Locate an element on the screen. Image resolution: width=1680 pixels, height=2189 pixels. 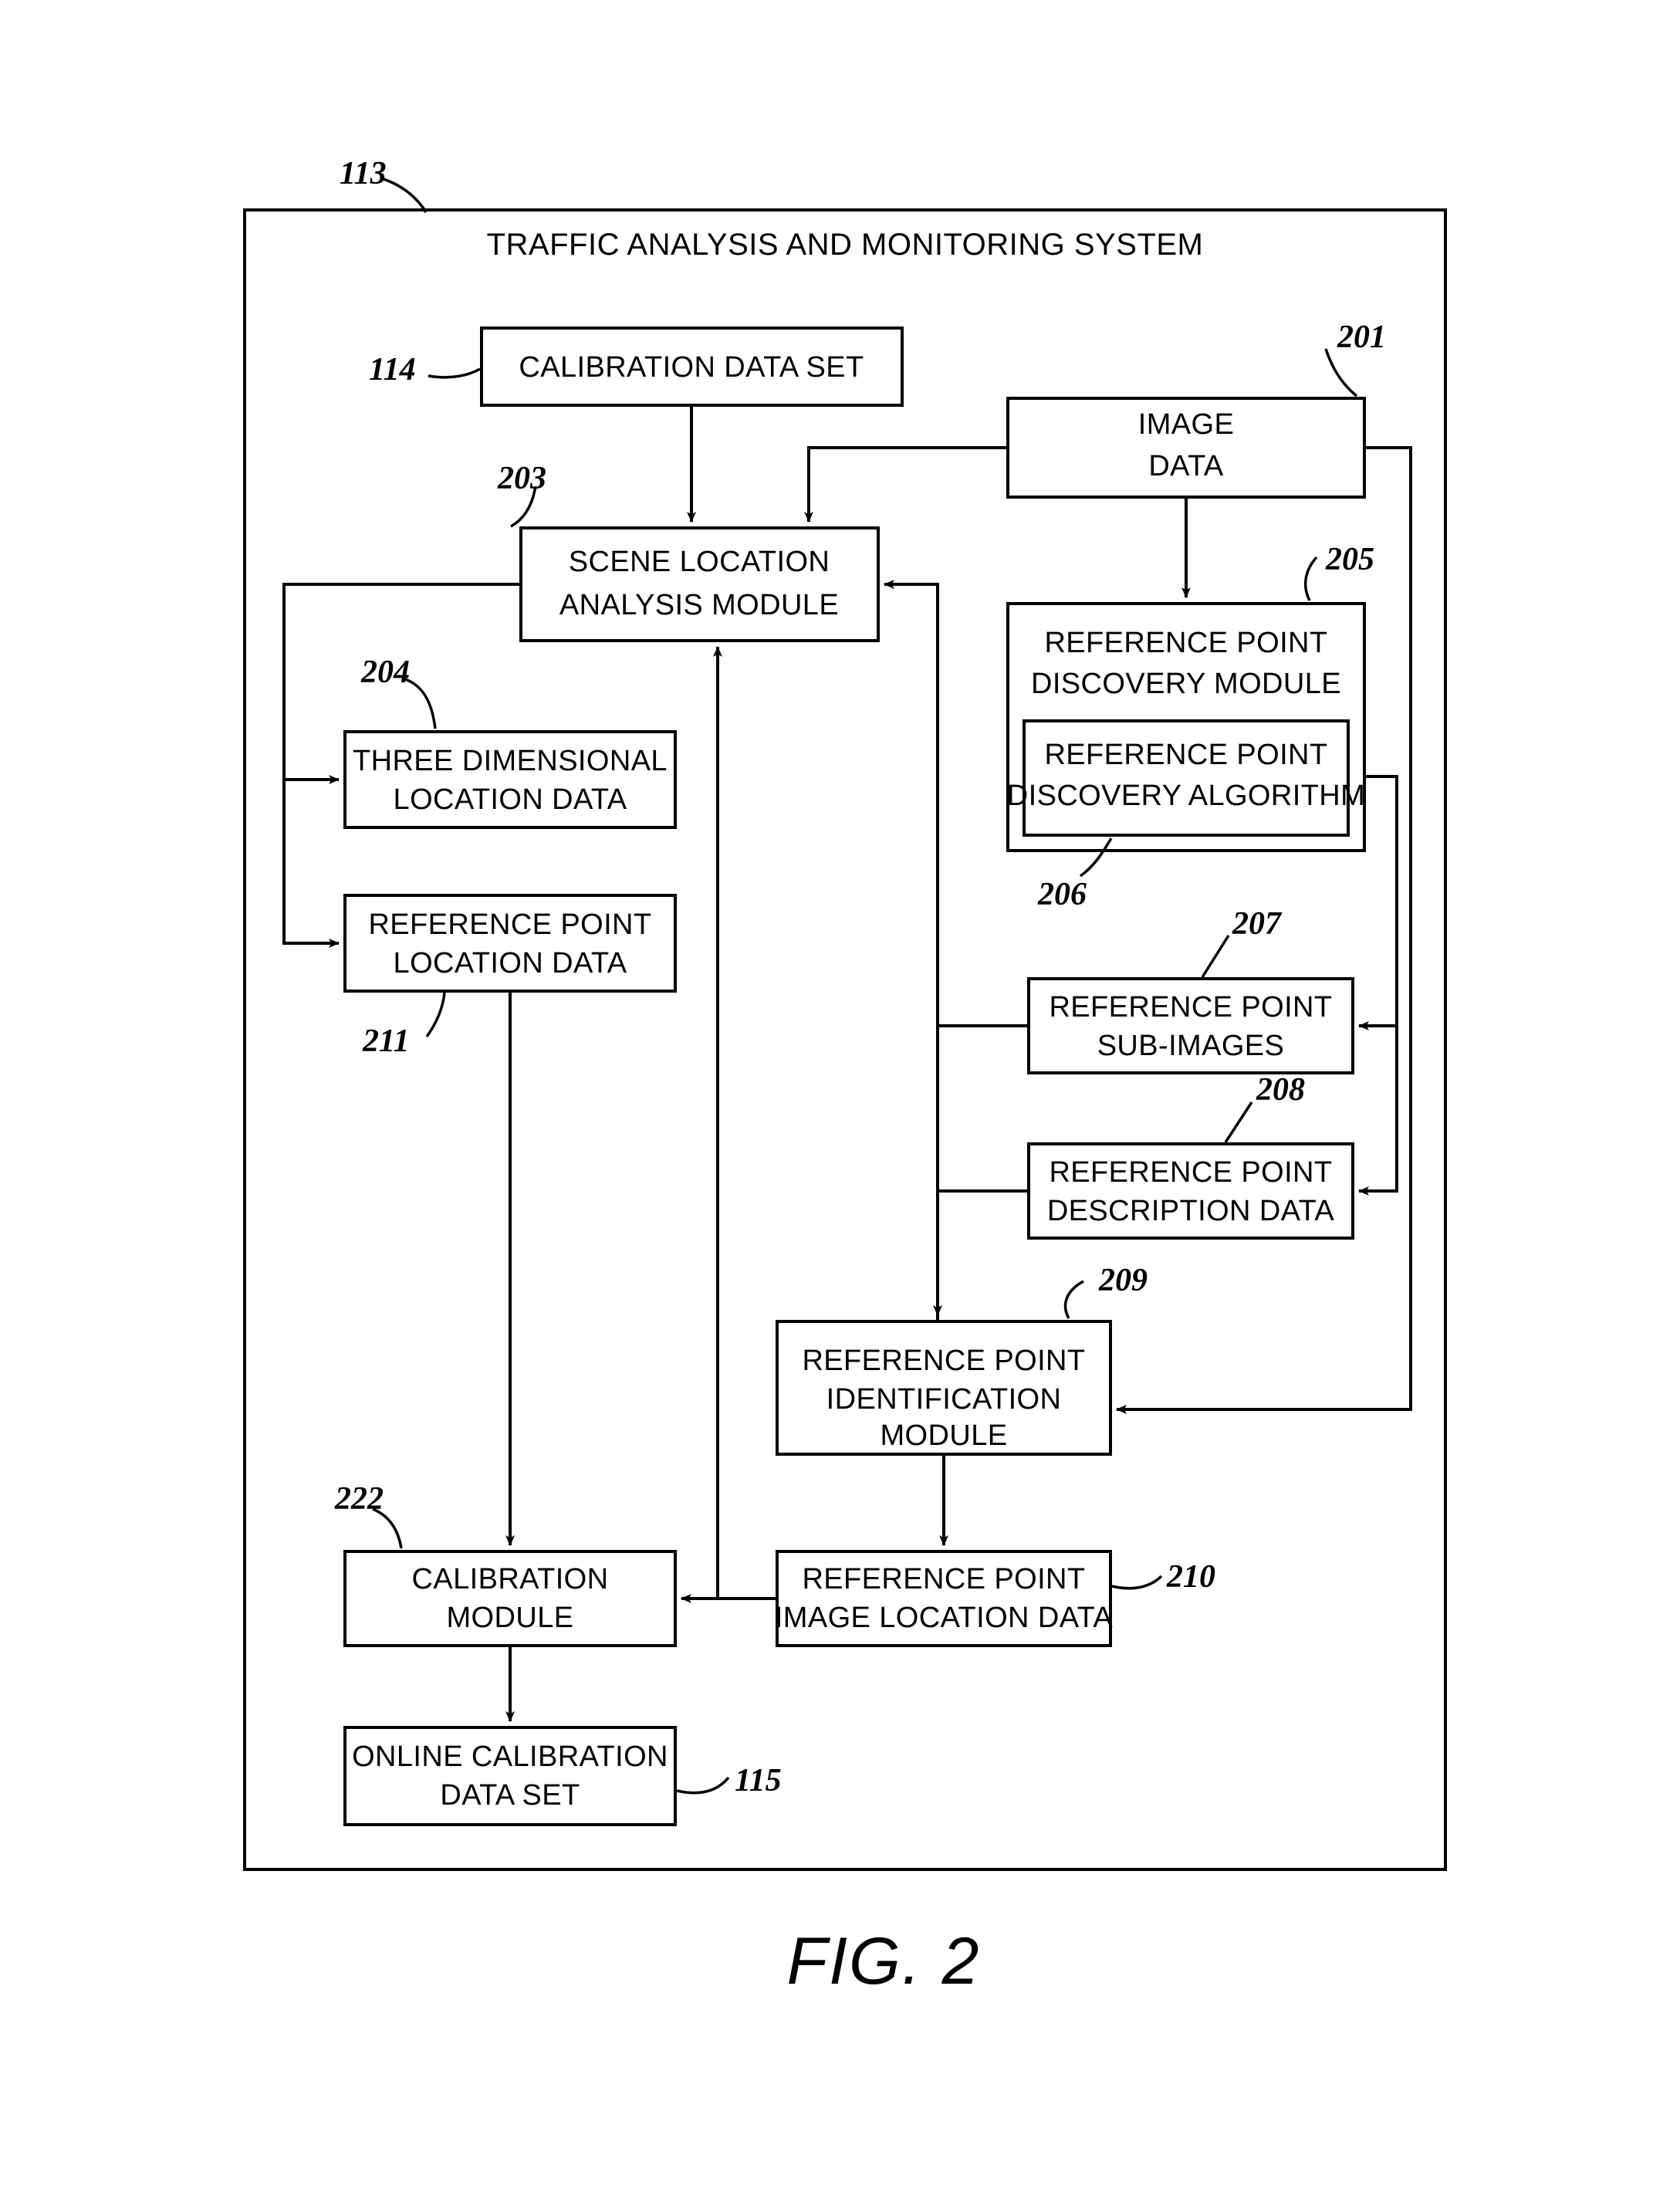
ref-number-204: 204 is located at coordinates (385, 672).